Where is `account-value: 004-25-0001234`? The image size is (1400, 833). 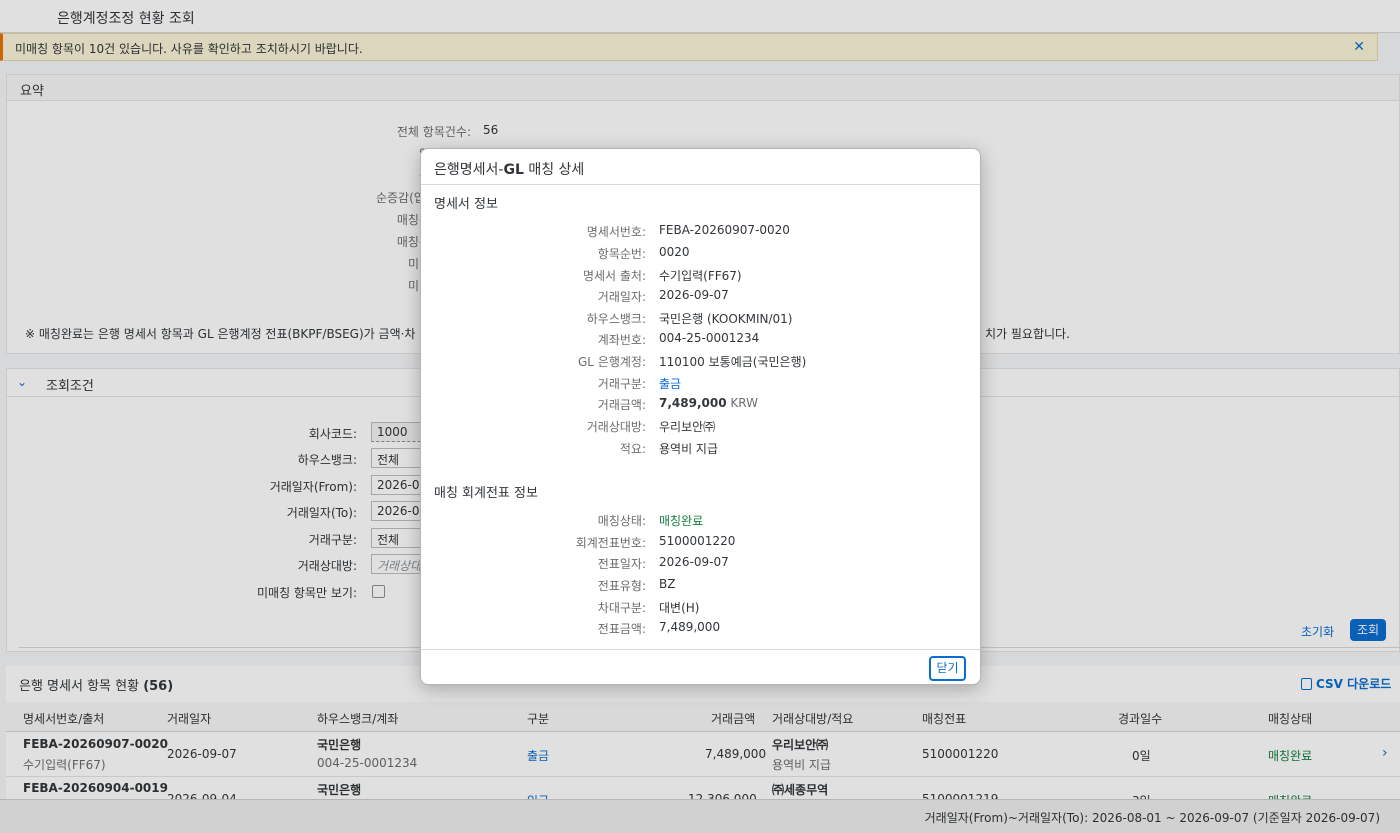
account-value: 004-25-0001234 is located at coordinates (709, 338).